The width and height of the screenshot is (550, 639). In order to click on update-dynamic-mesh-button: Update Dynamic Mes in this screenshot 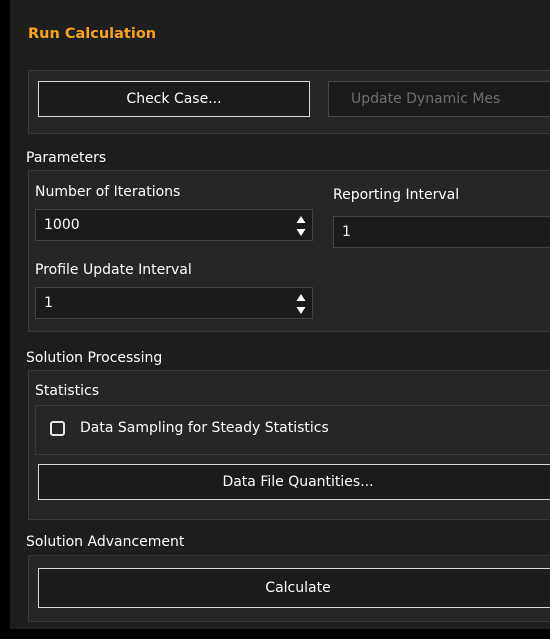, I will do `click(439, 99)`.